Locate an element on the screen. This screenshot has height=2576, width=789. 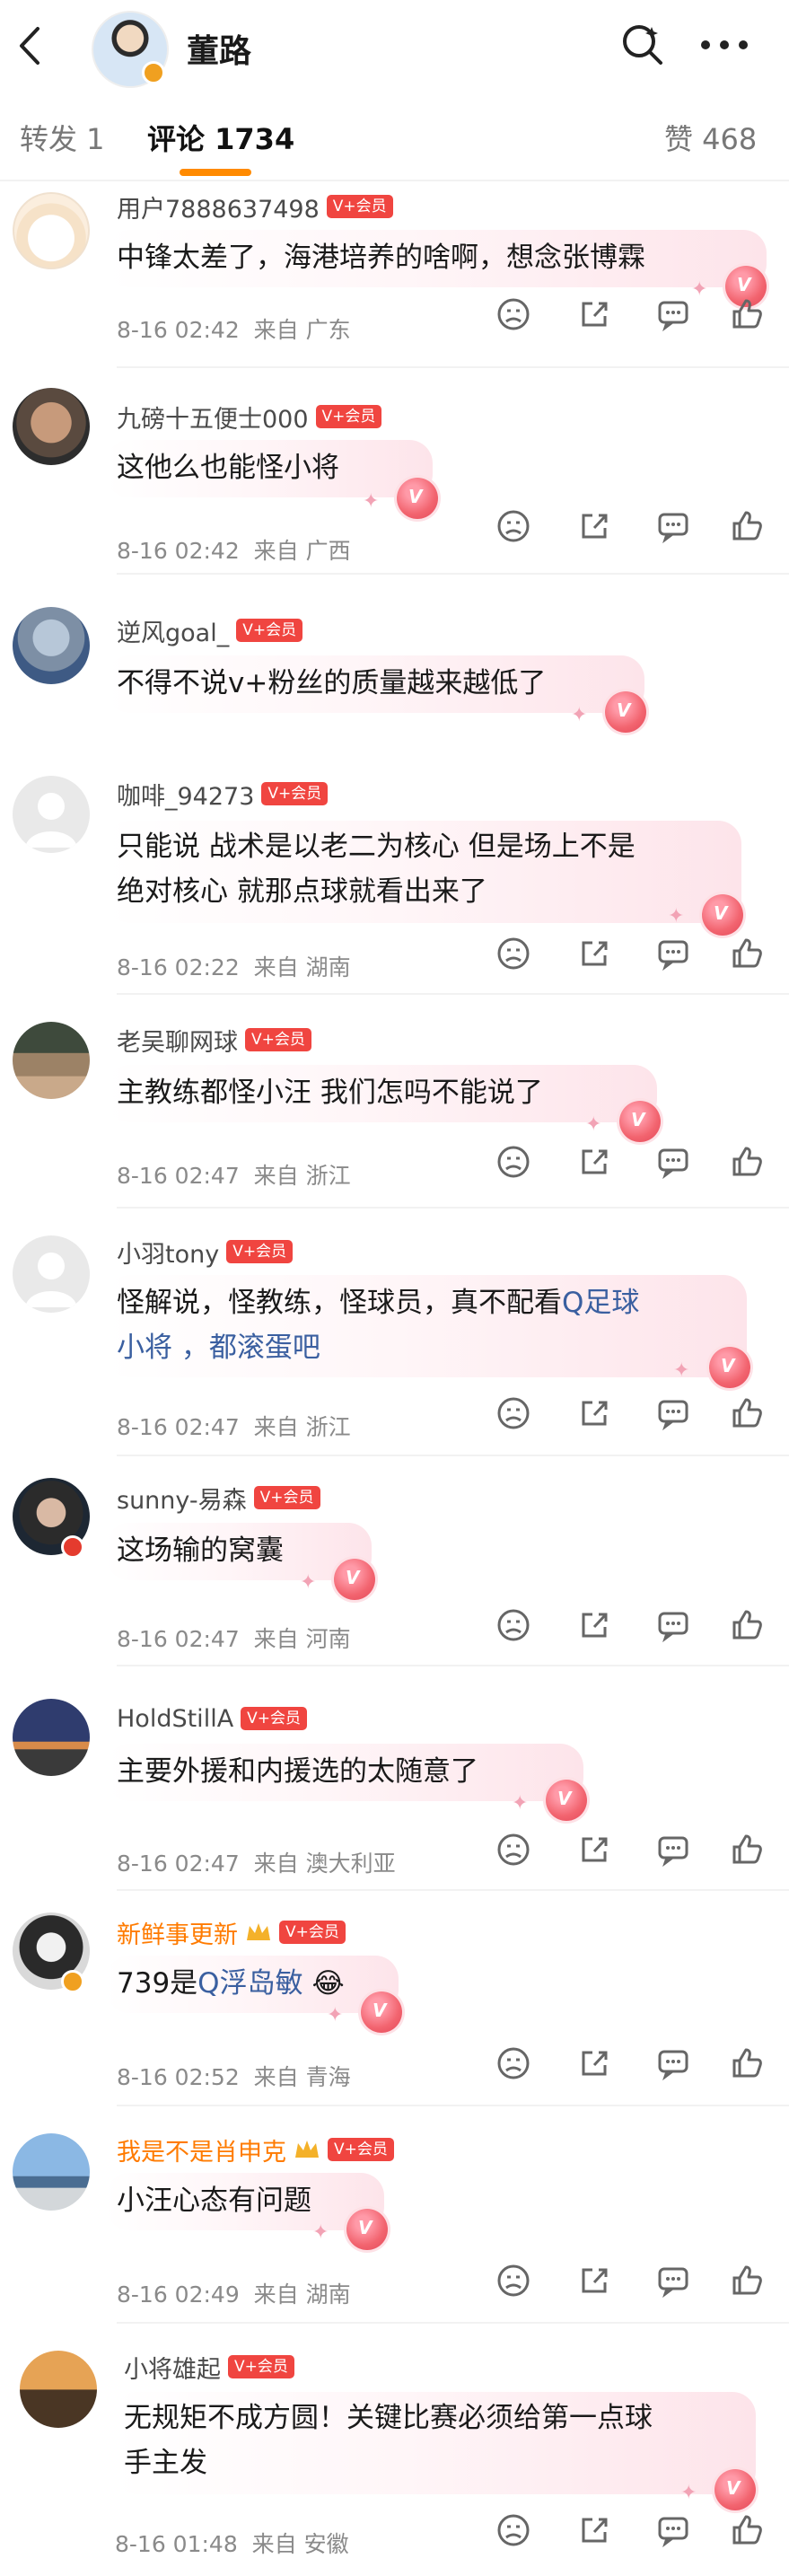
page-title: 董路 is located at coordinates (220, 51).